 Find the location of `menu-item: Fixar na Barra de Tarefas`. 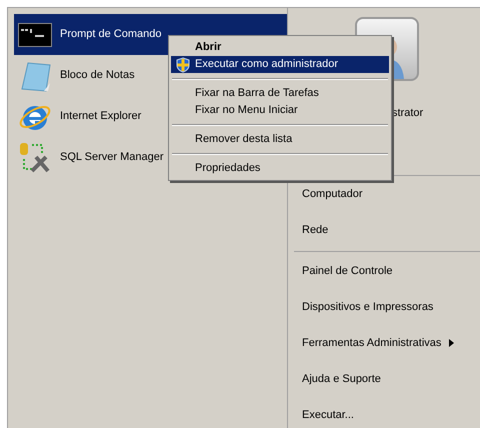

menu-item: Fixar na Barra de Tarefas is located at coordinates (280, 93).